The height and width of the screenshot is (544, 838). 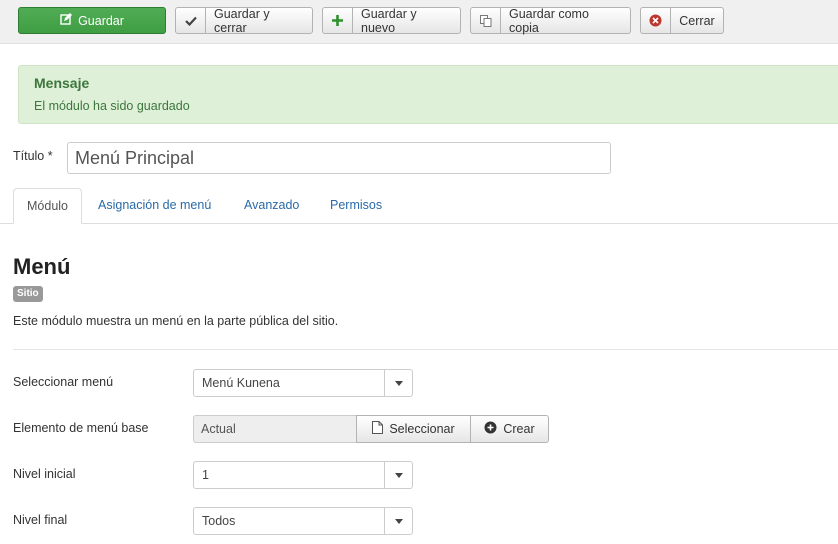 What do you see at coordinates (81, 428) in the screenshot?
I see `base-item-label: Elemento de menú base` at bounding box center [81, 428].